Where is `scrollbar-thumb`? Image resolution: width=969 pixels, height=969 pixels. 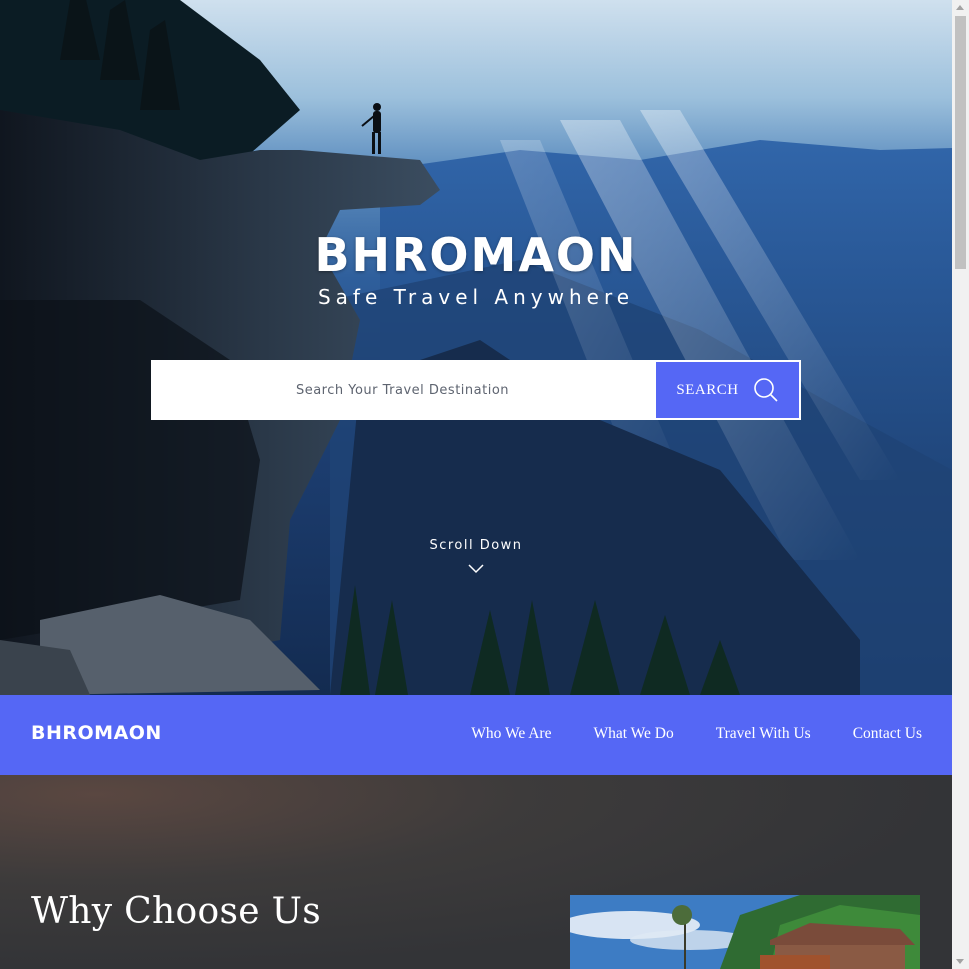
scrollbar-thumb is located at coordinates (960, 142).